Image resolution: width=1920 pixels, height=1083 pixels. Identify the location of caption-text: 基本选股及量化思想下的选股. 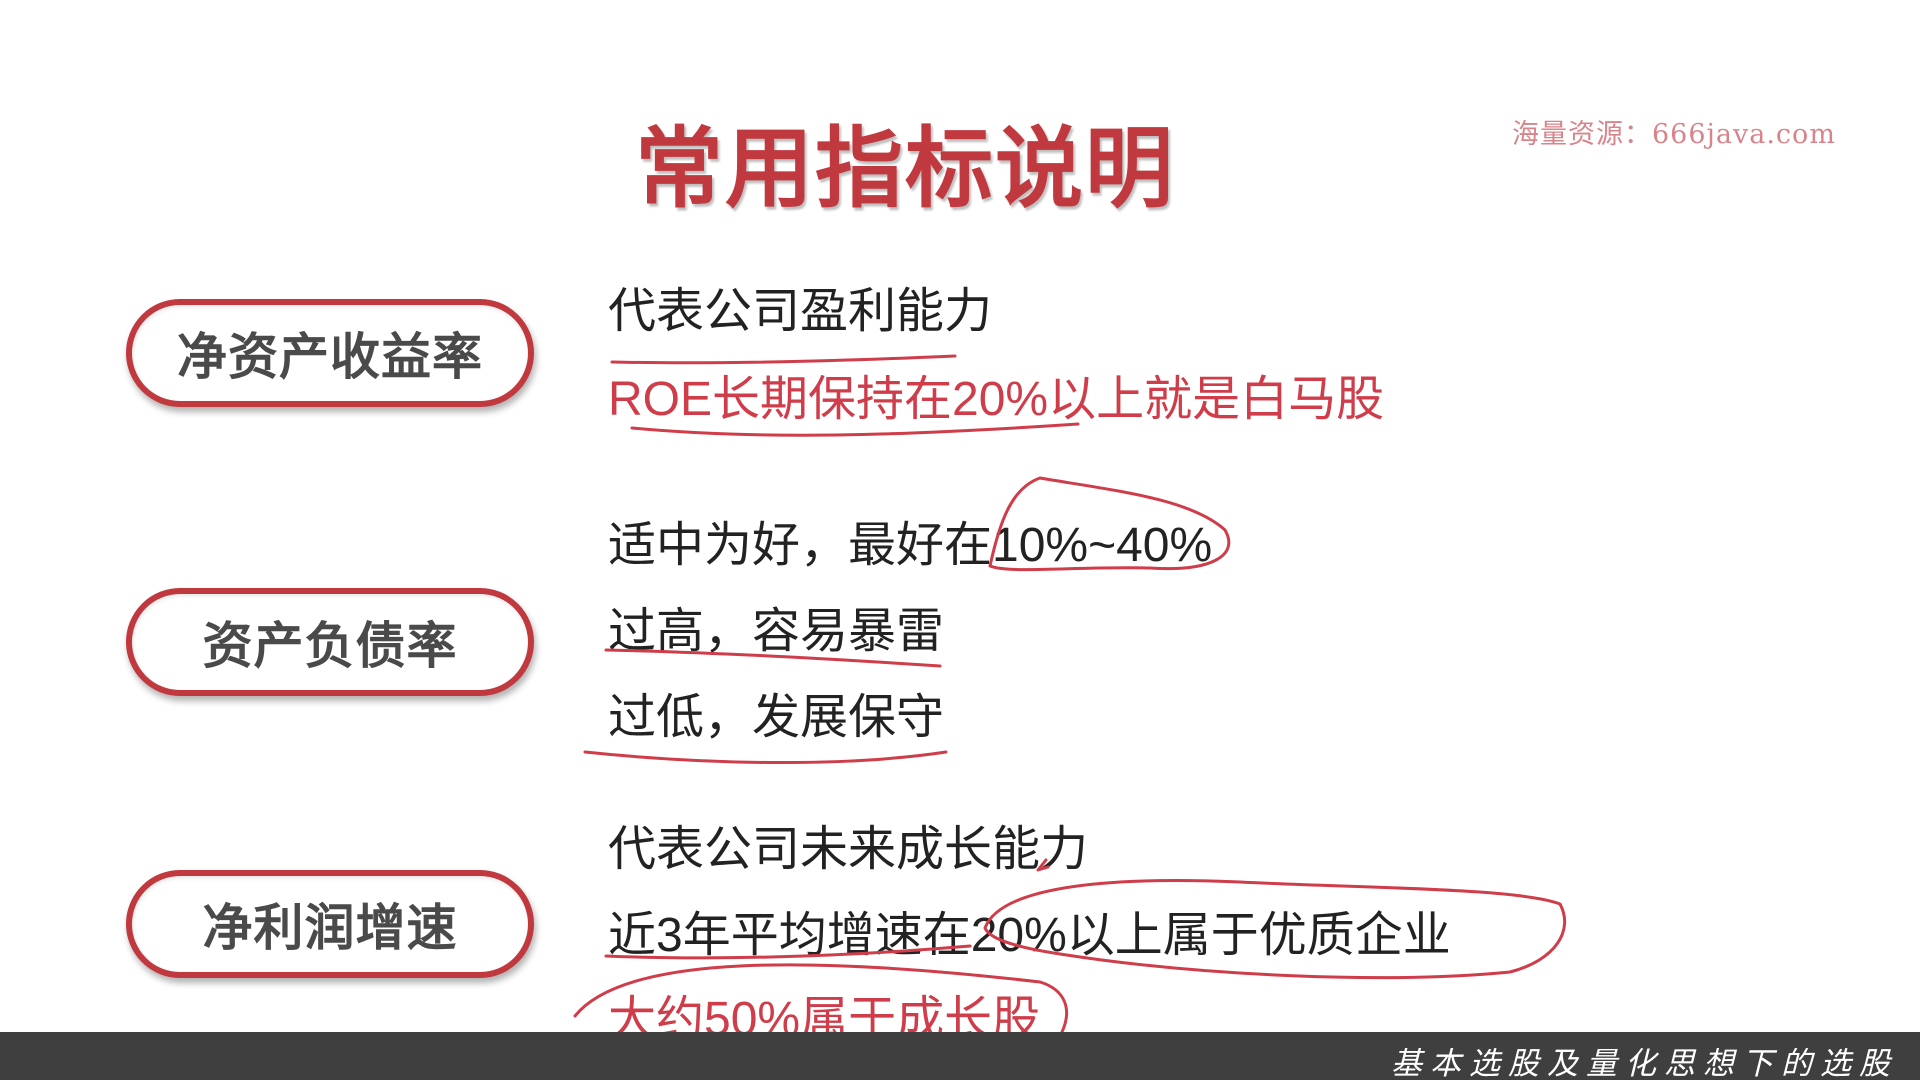
(1644, 1064).